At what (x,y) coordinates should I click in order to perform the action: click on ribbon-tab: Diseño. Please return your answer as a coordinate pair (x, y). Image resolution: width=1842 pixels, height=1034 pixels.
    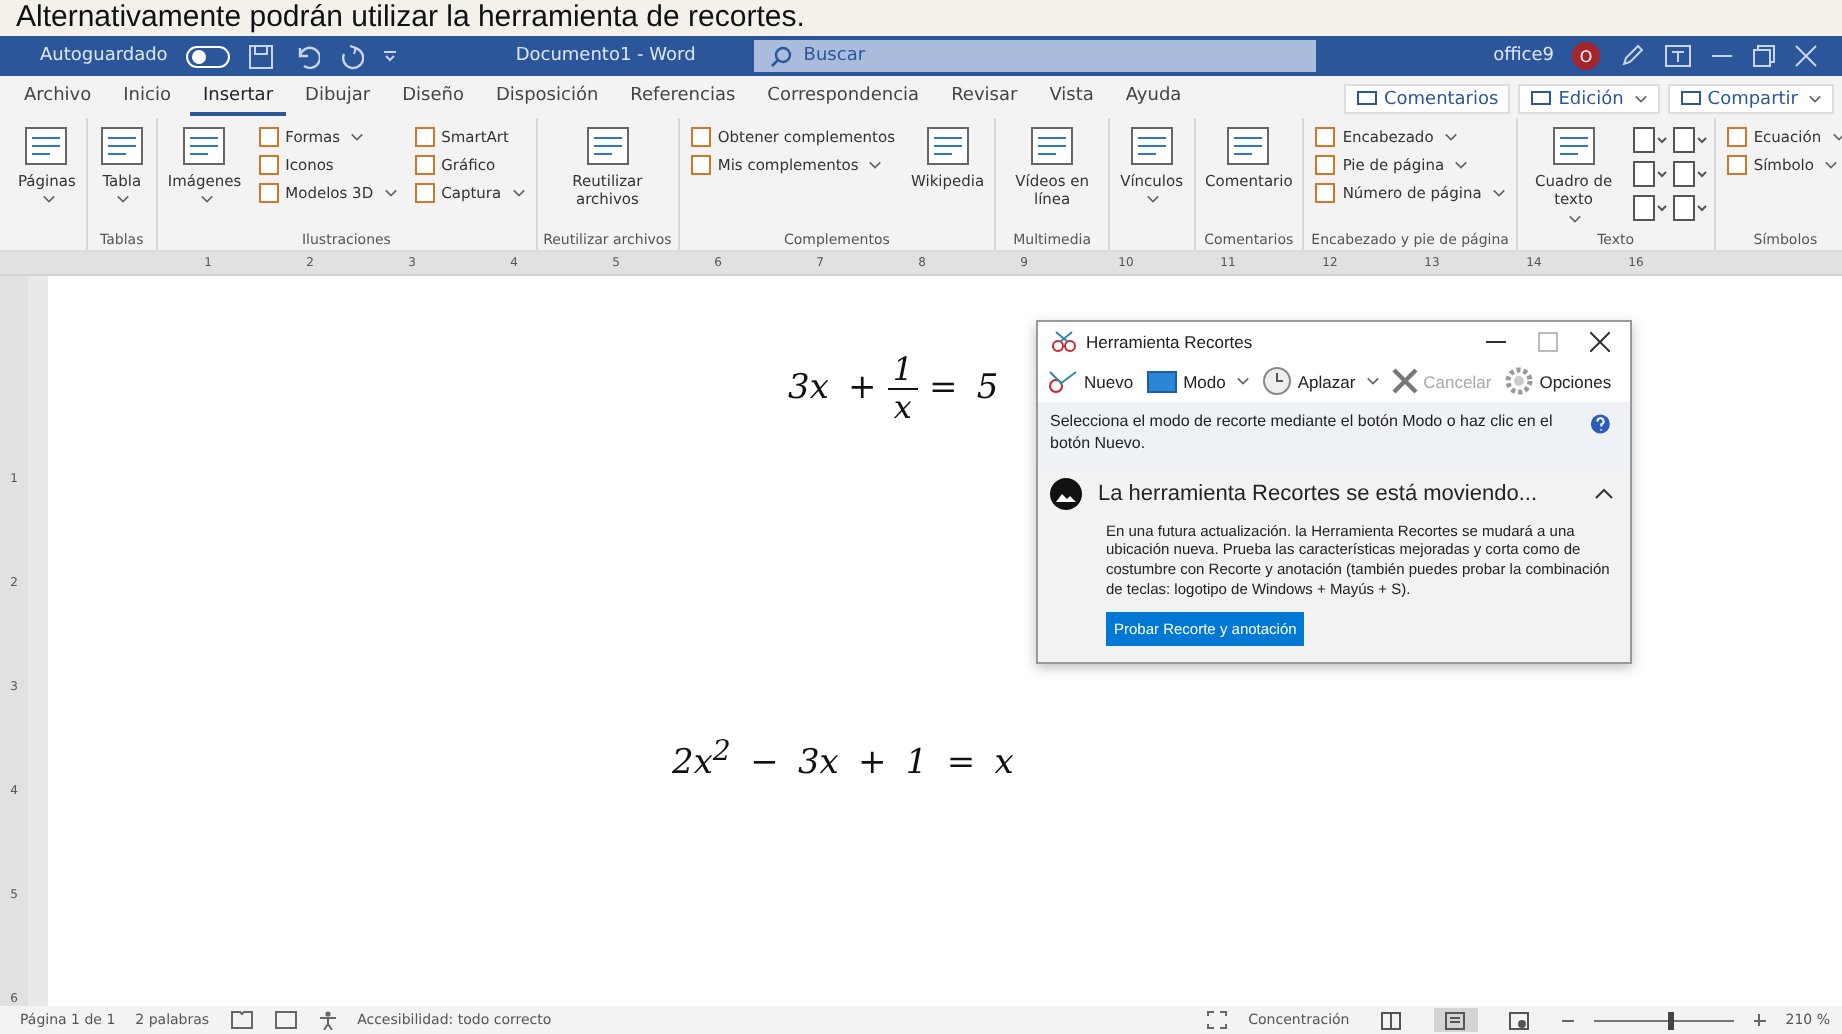
    Looking at the image, I should click on (433, 99).